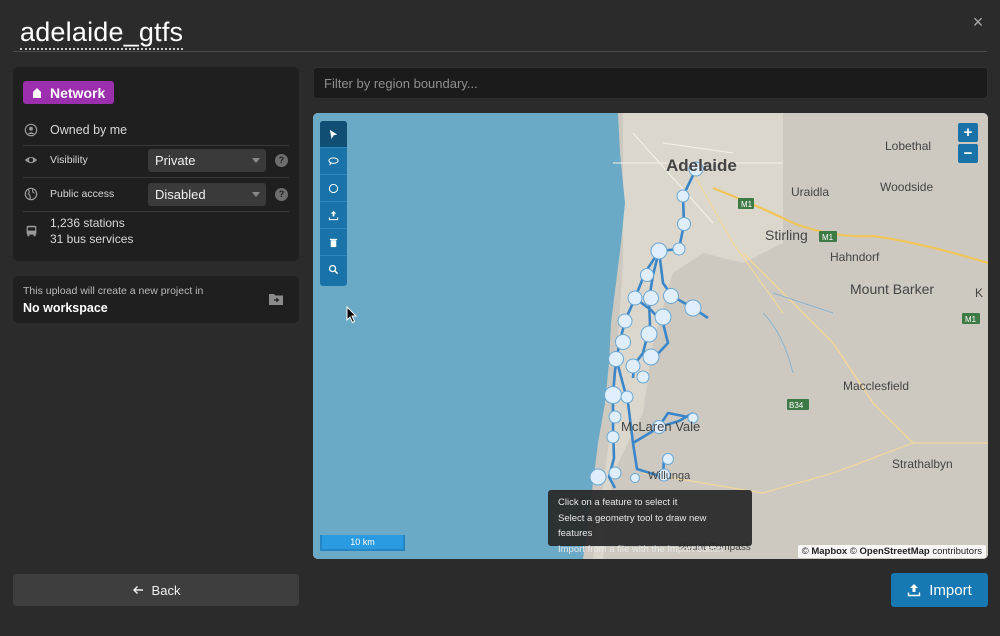  I want to click on map-label-strathalbyn: Strathalbyn, so click(922, 464).